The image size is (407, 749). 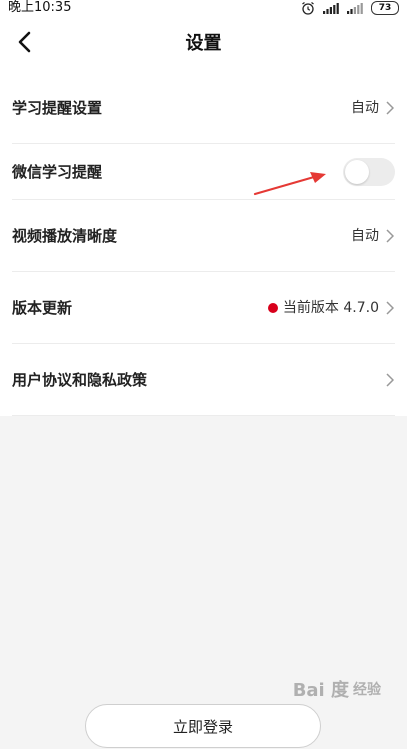 I want to click on page-title: 设置, so click(x=203, y=43).